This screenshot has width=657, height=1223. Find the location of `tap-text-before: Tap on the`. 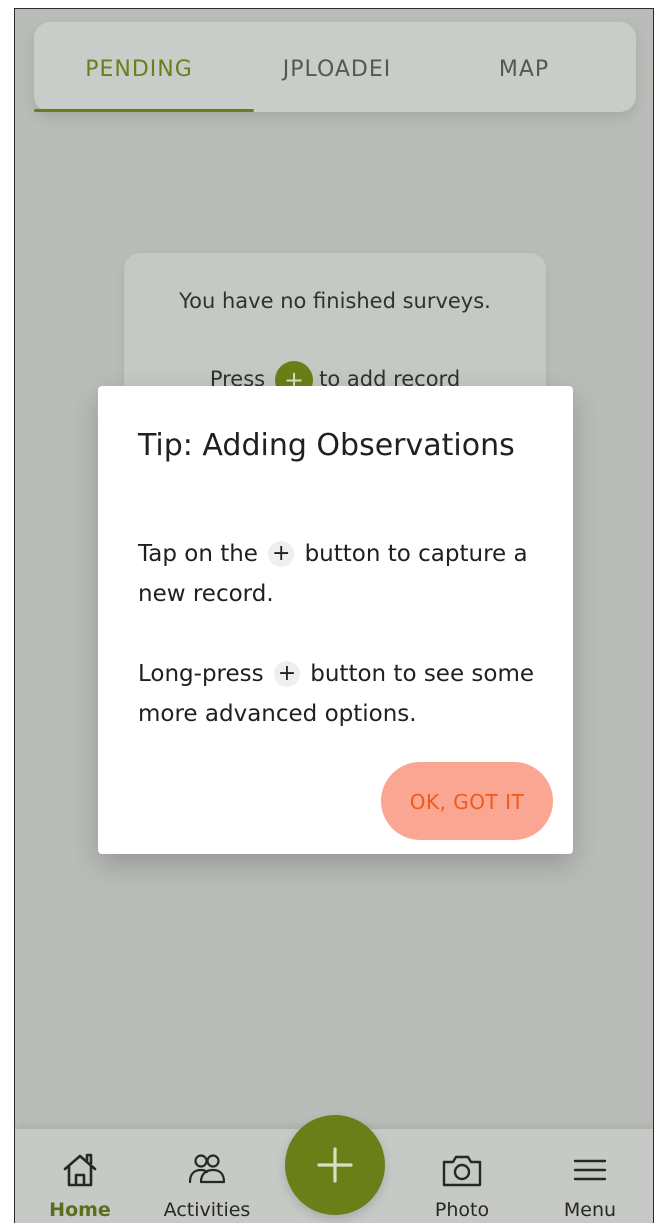

tap-text-before: Tap on the is located at coordinates (198, 554).